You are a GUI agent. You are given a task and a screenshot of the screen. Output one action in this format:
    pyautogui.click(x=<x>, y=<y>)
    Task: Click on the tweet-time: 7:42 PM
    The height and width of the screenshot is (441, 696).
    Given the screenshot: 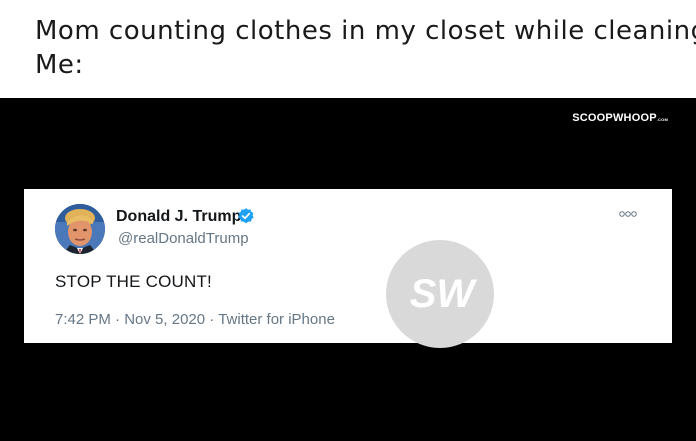 What is the action you would take?
    pyautogui.click(x=83, y=319)
    